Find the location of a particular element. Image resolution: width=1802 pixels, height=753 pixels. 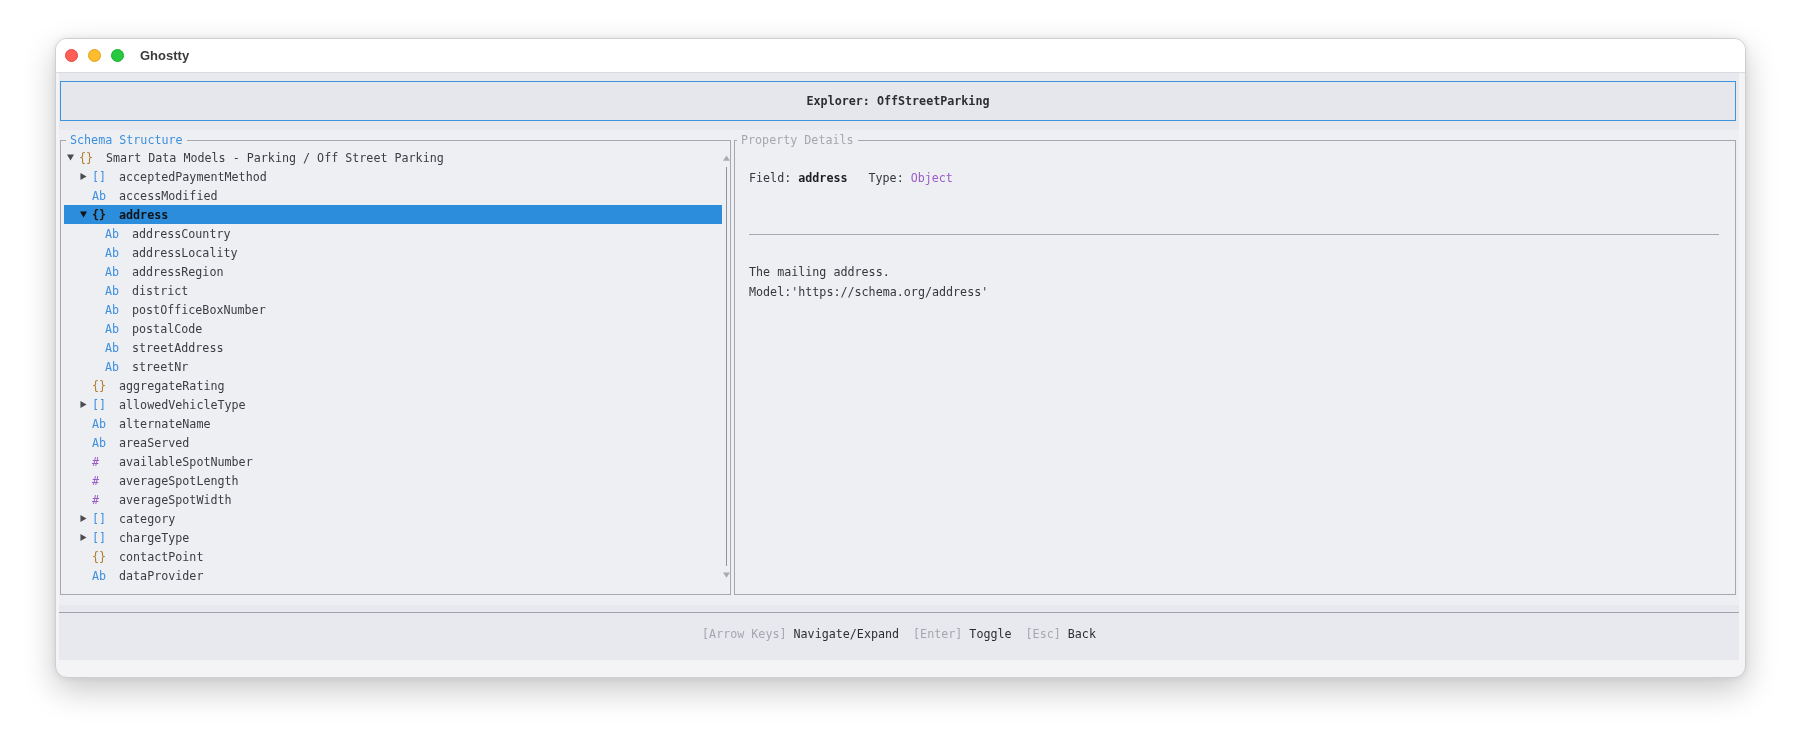

hint-action: Navigate/Expand is located at coordinates (846, 633).